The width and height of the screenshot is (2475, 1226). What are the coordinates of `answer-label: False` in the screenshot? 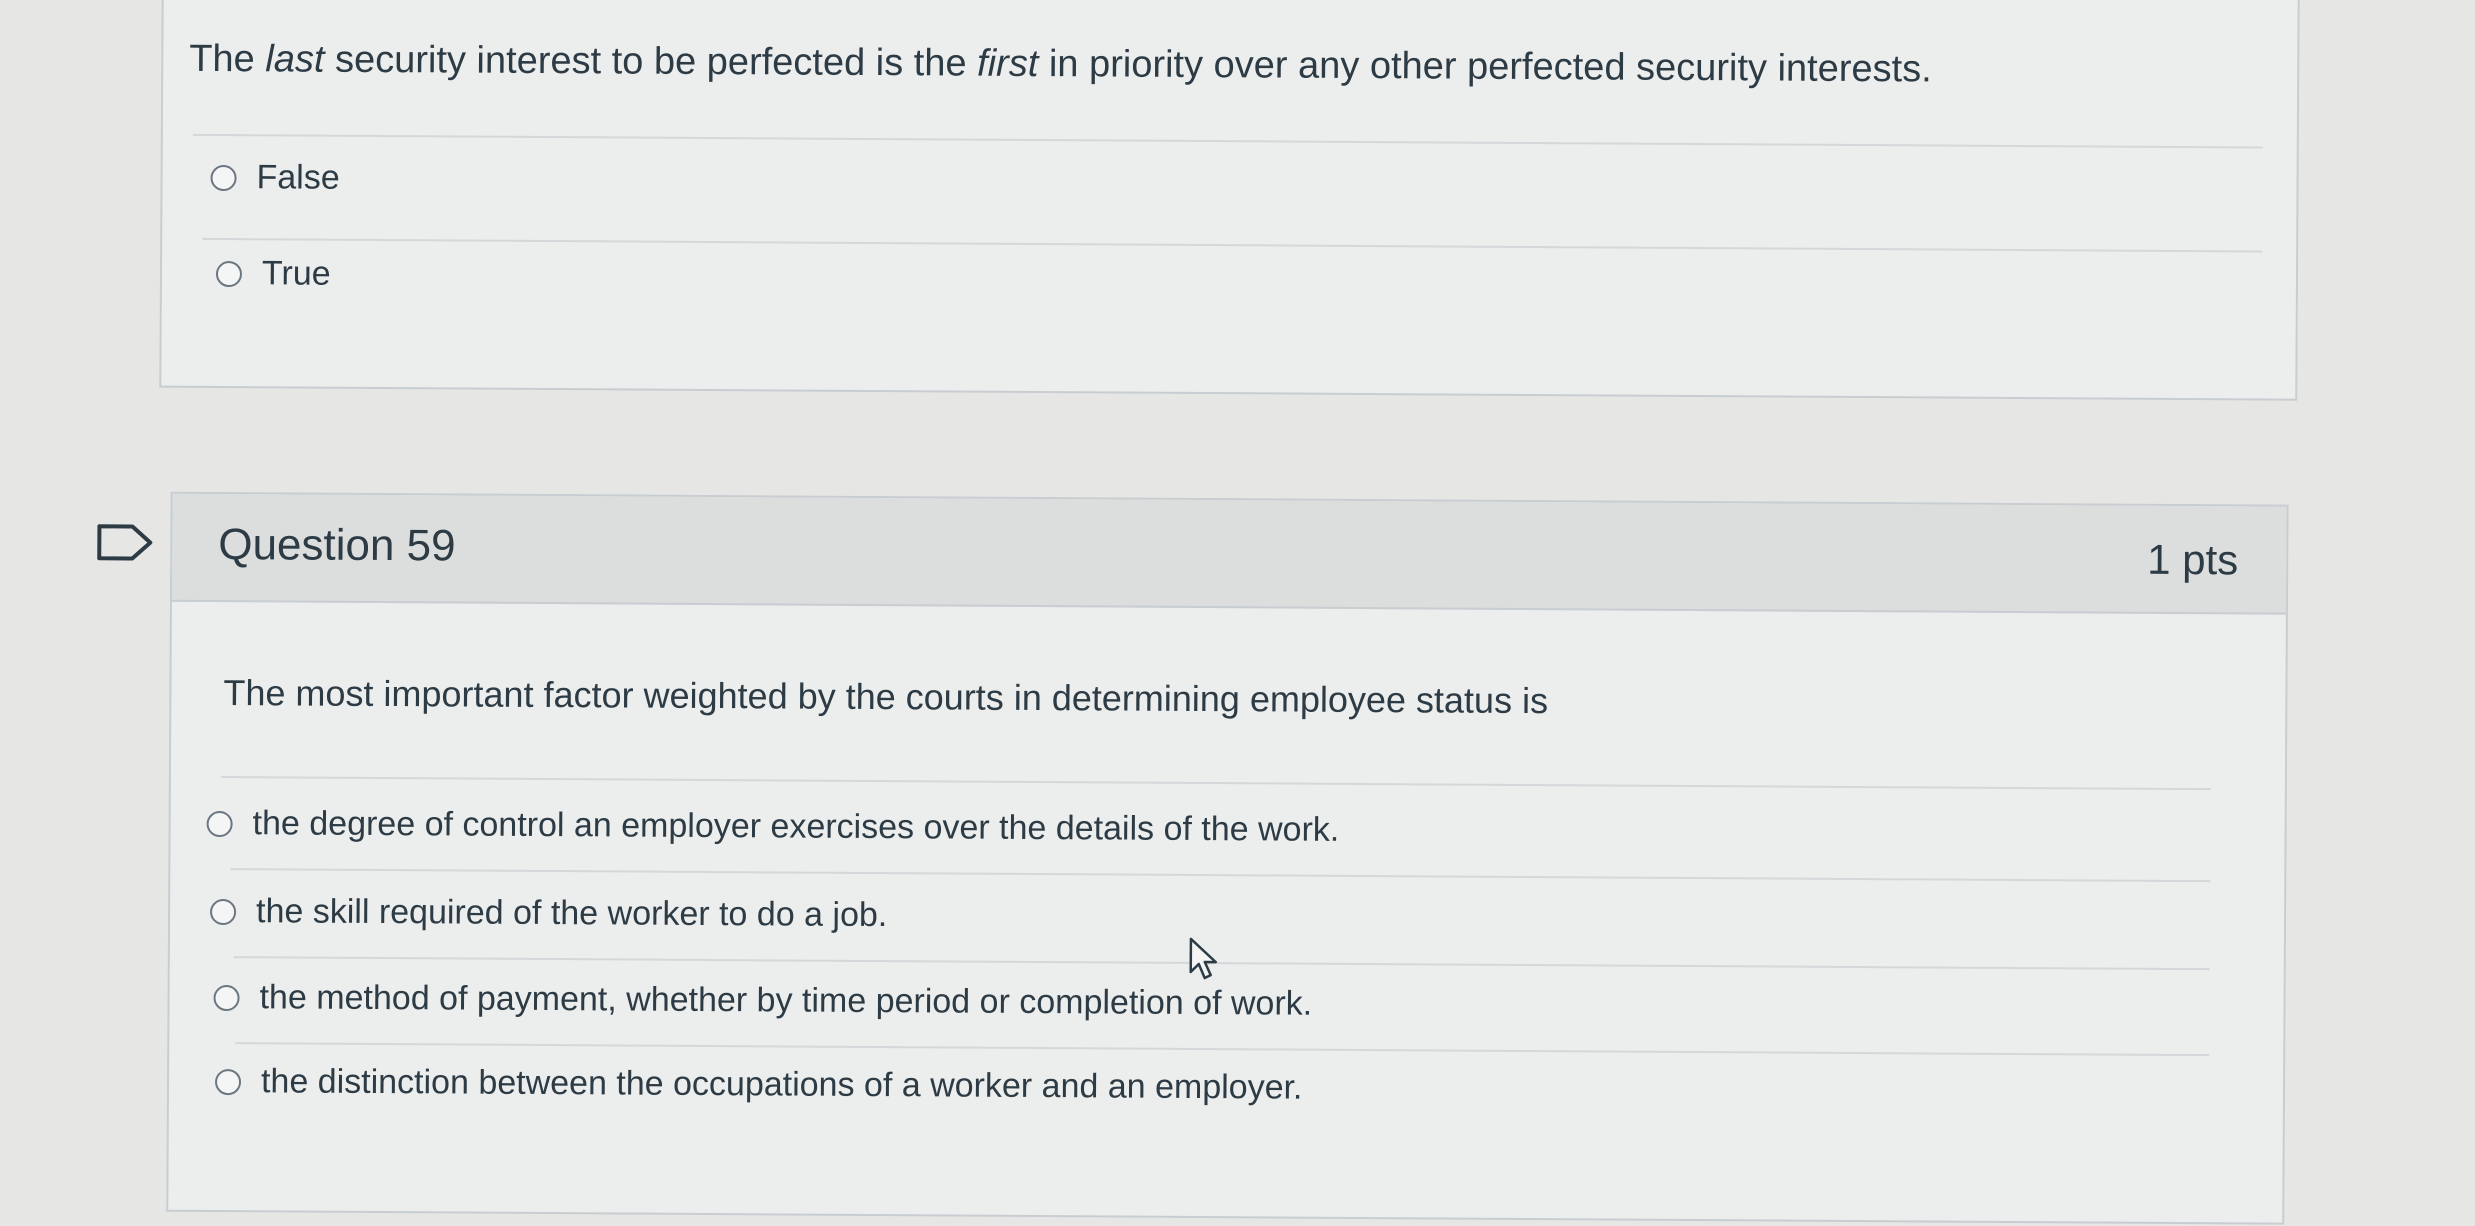 It's located at (298, 177).